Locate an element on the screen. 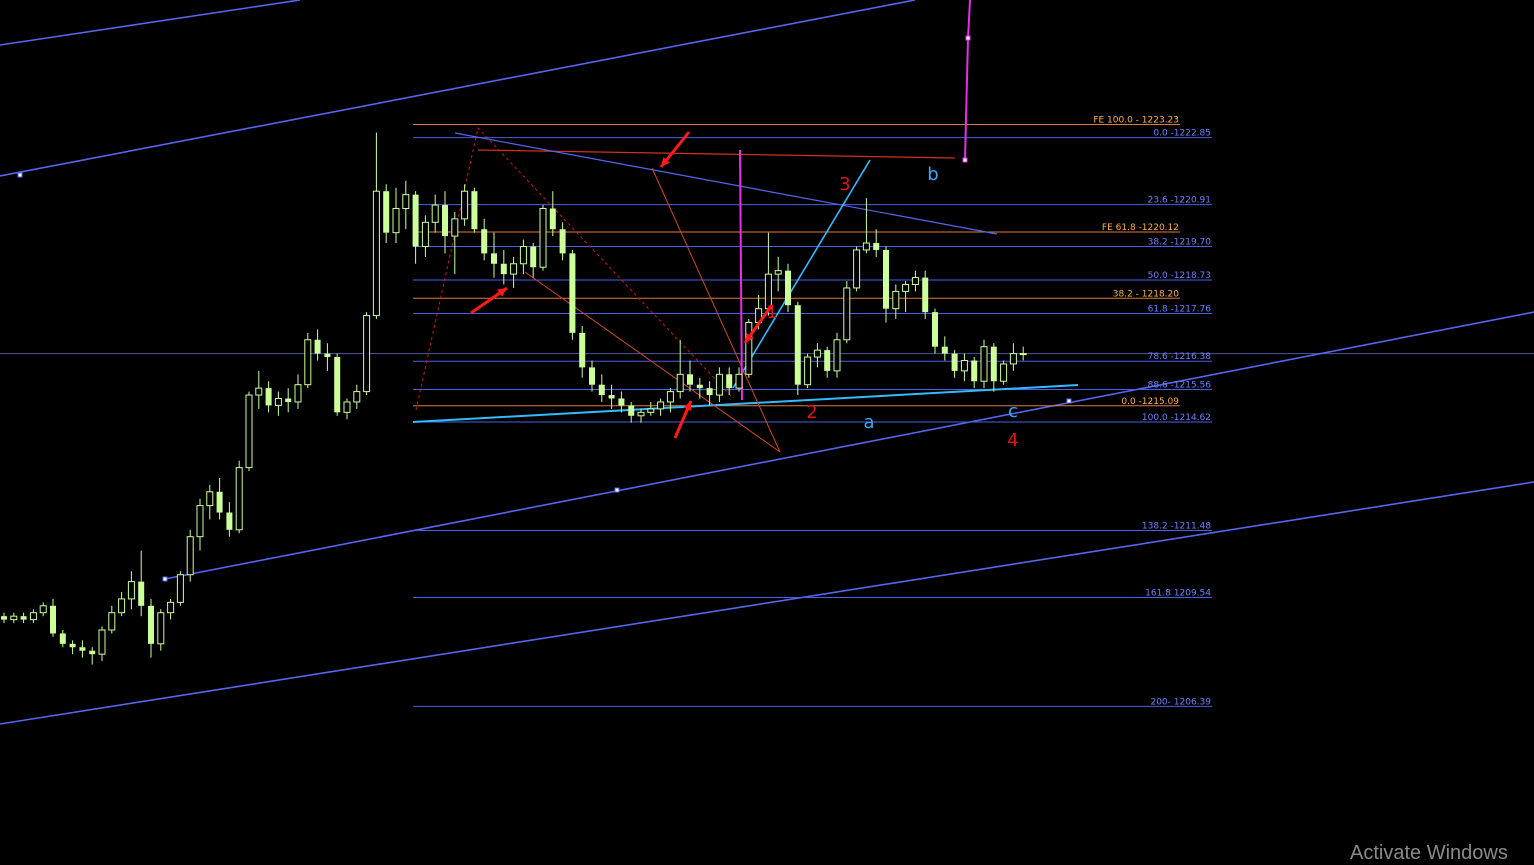 The height and width of the screenshot is (865, 1534). wave-label: 1 is located at coordinates (771, 312).